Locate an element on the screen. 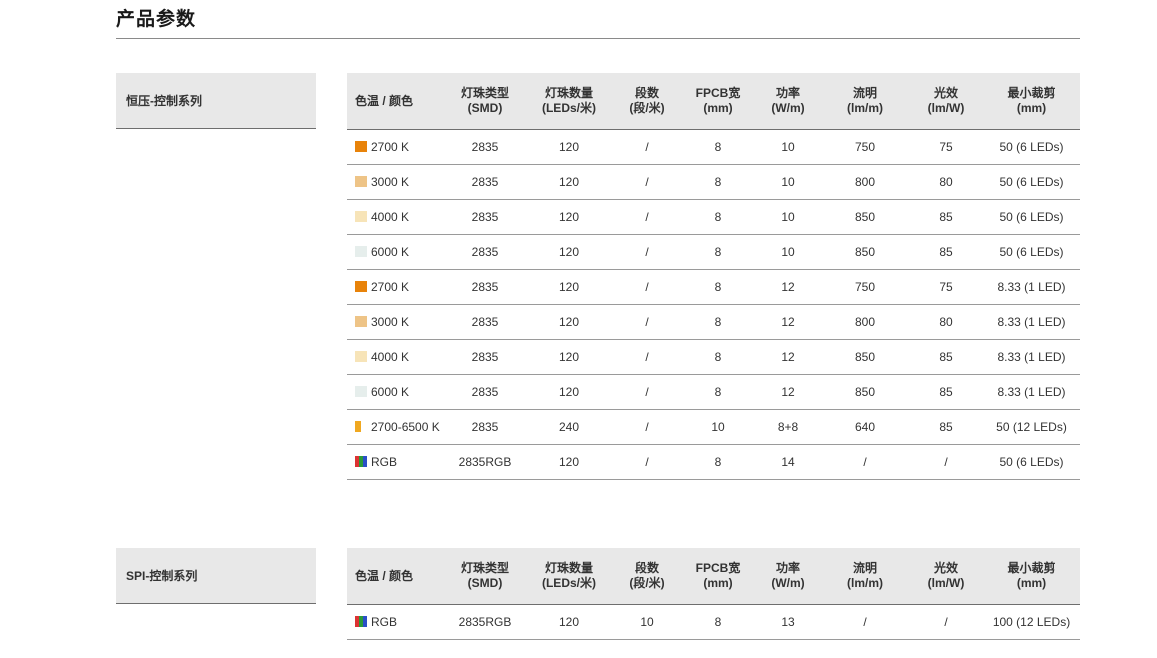 The height and width of the screenshot is (658, 1157). lumen-cell: / is located at coordinates (865, 462).